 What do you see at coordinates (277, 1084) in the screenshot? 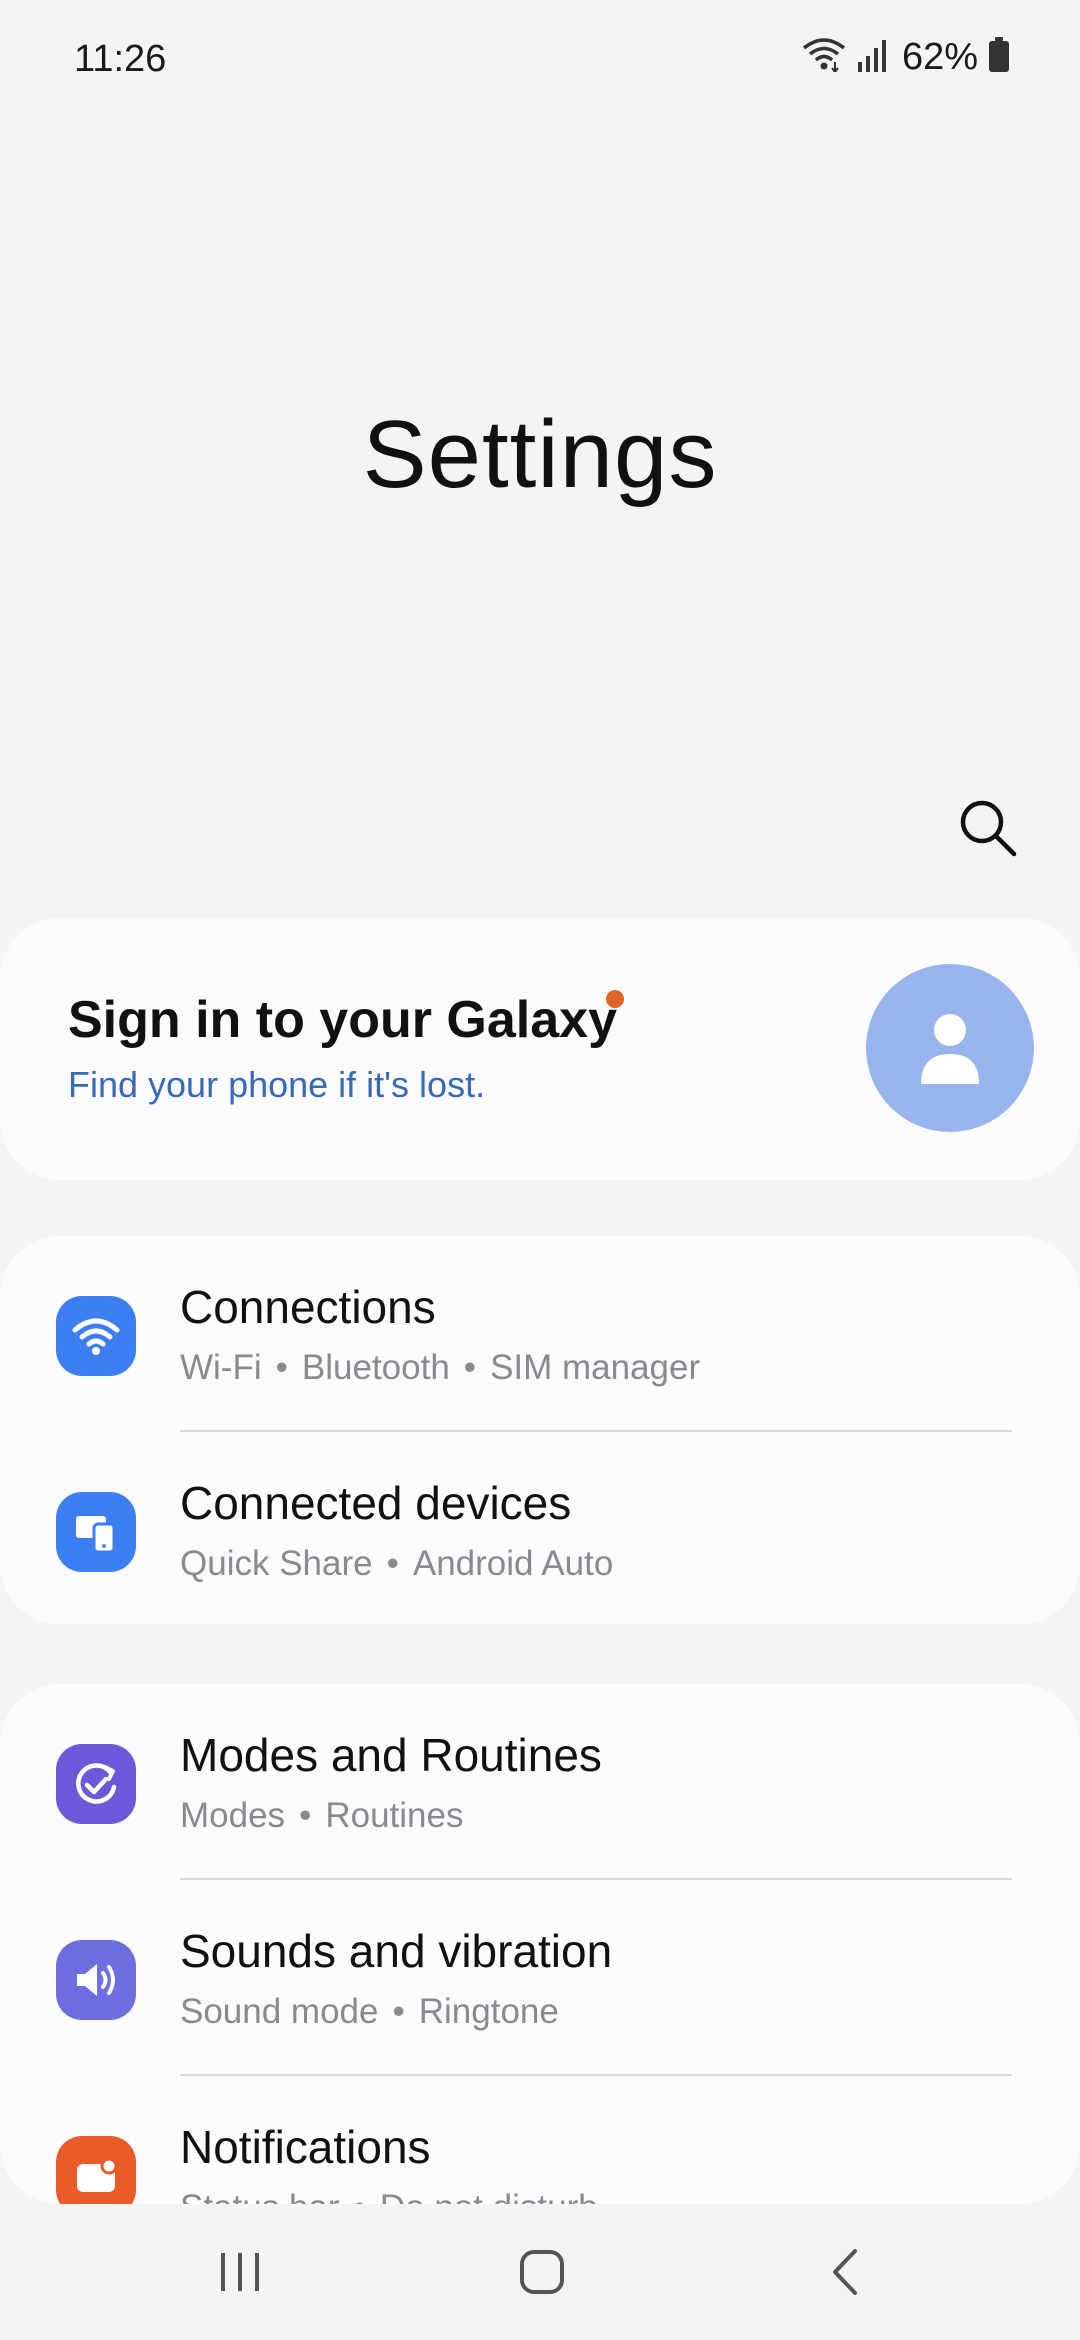
I see `account-subtitle: Find your phone if it's lost.` at bounding box center [277, 1084].